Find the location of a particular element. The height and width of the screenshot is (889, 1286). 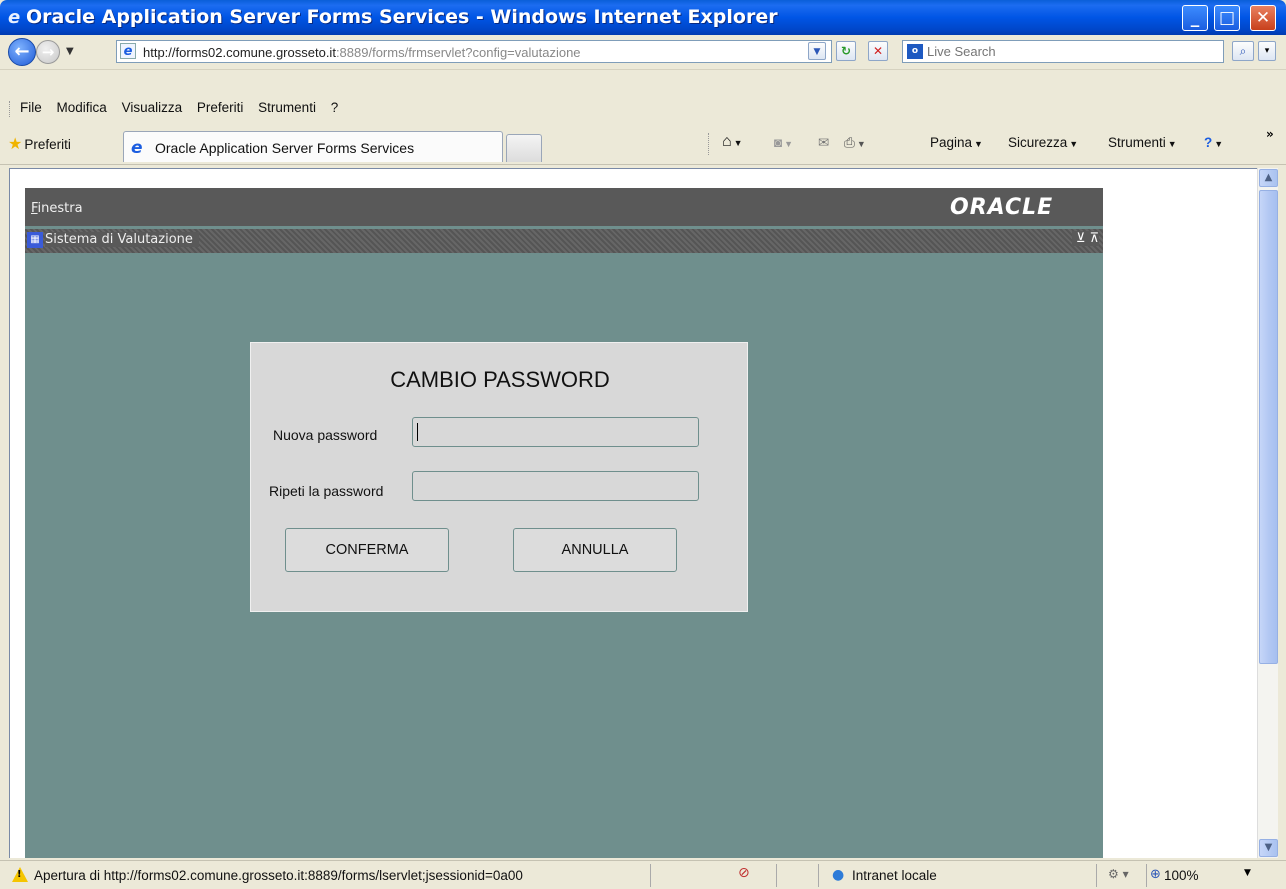

confirm-button: CONFERMA is located at coordinates (367, 550).